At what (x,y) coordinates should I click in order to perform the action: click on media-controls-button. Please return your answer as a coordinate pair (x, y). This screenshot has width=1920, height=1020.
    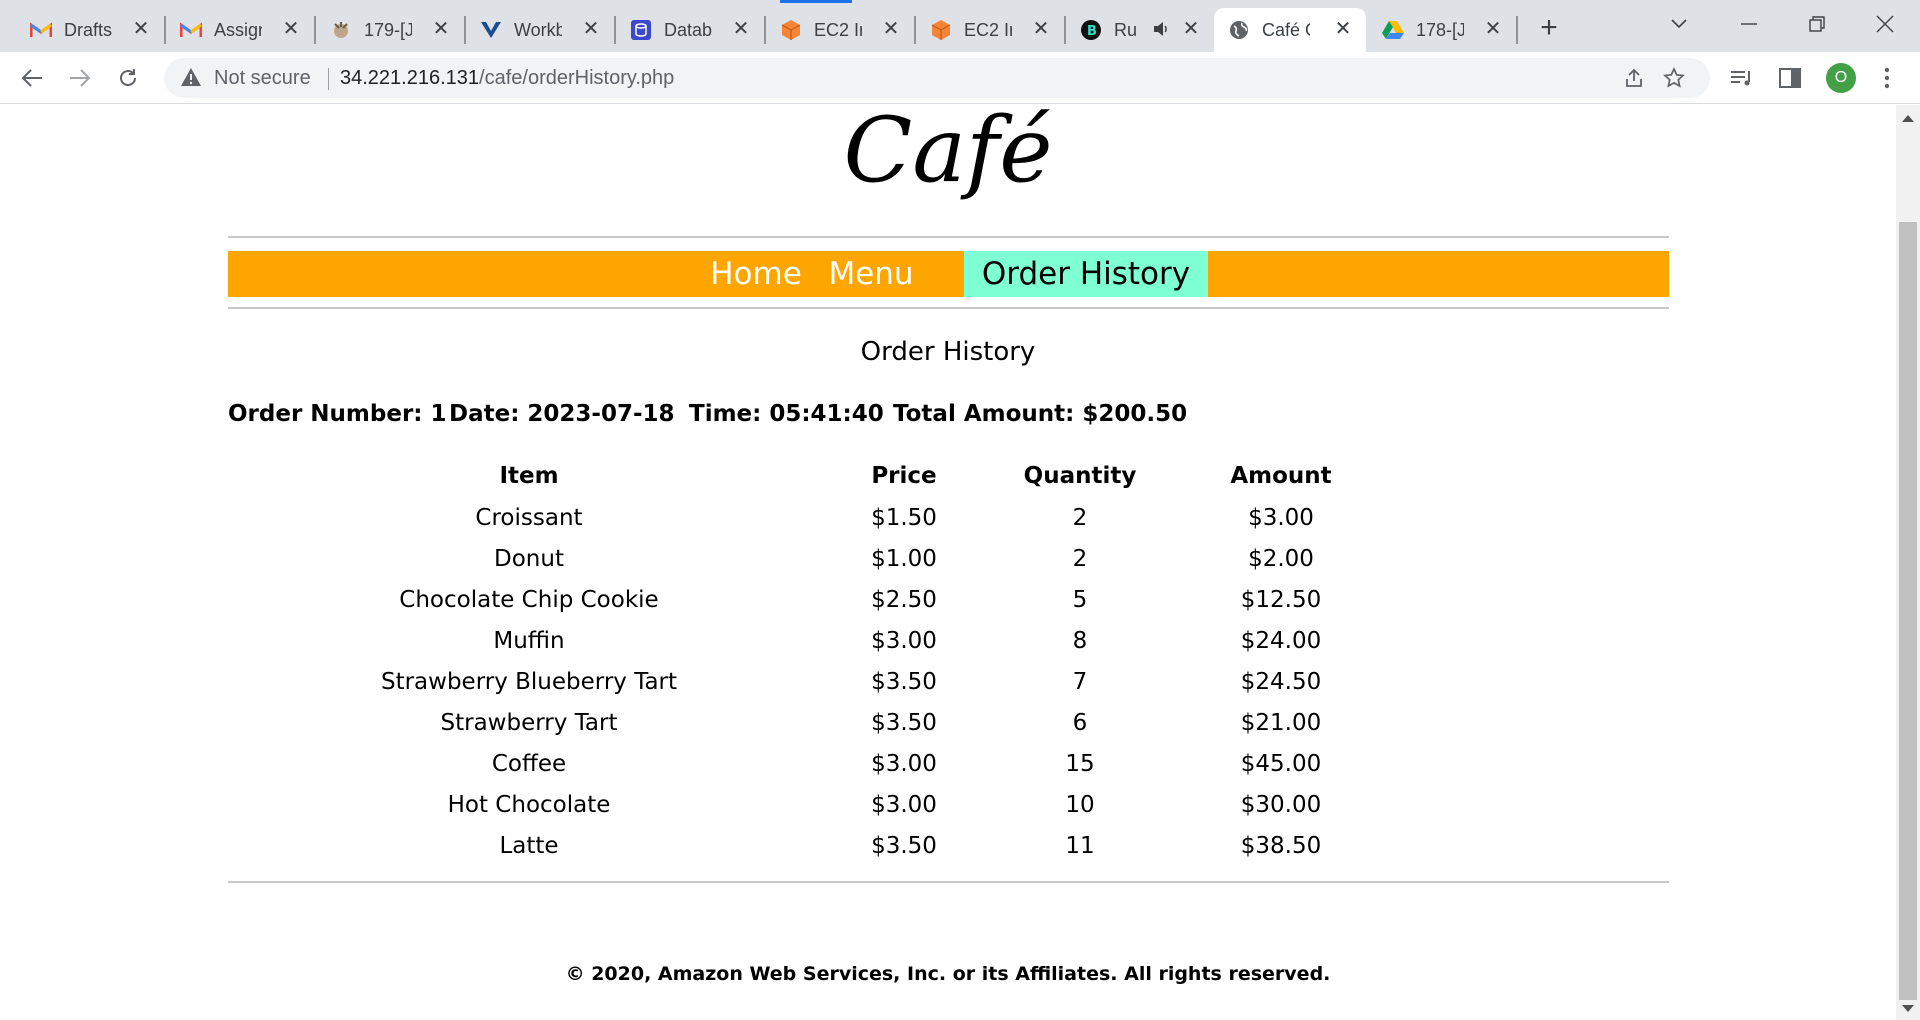
    Looking at the image, I should click on (1742, 78).